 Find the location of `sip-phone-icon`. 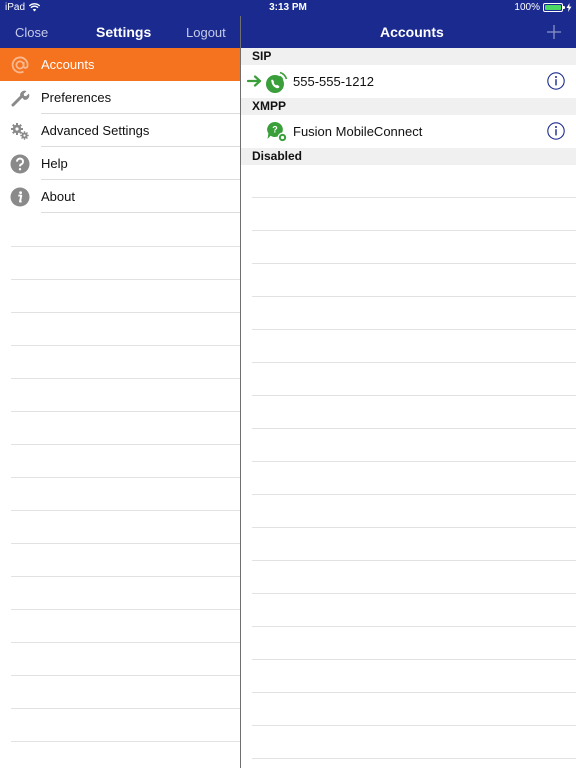

sip-phone-icon is located at coordinates (277, 82).